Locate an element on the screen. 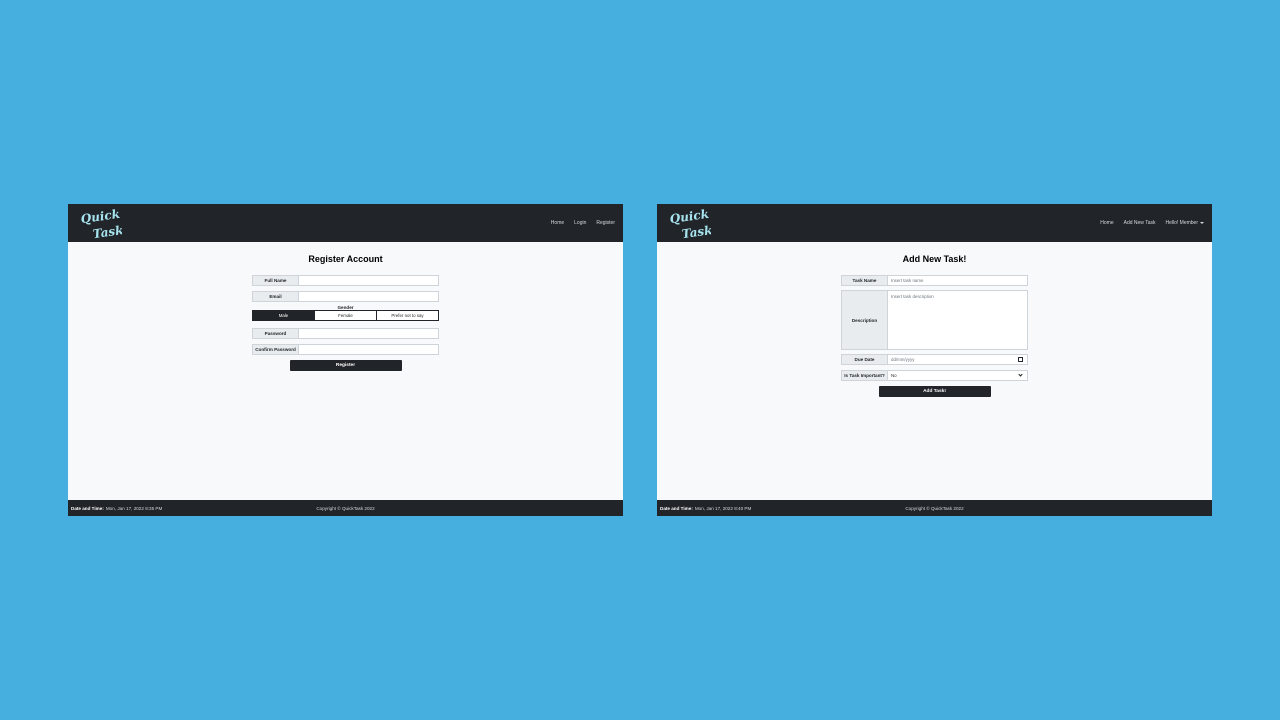 This screenshot has width=1280, height=720. full-name-row: Full Name is located at coordinates (345, 280).